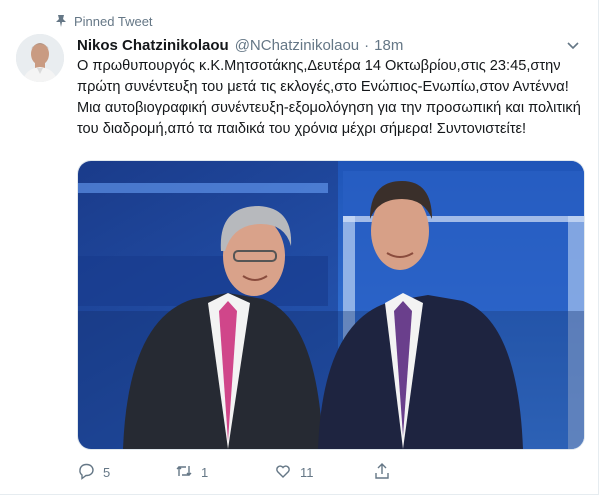  Describe the element at coordinates (61, 21) in the screenshot. I see `pin-icon` at that location.